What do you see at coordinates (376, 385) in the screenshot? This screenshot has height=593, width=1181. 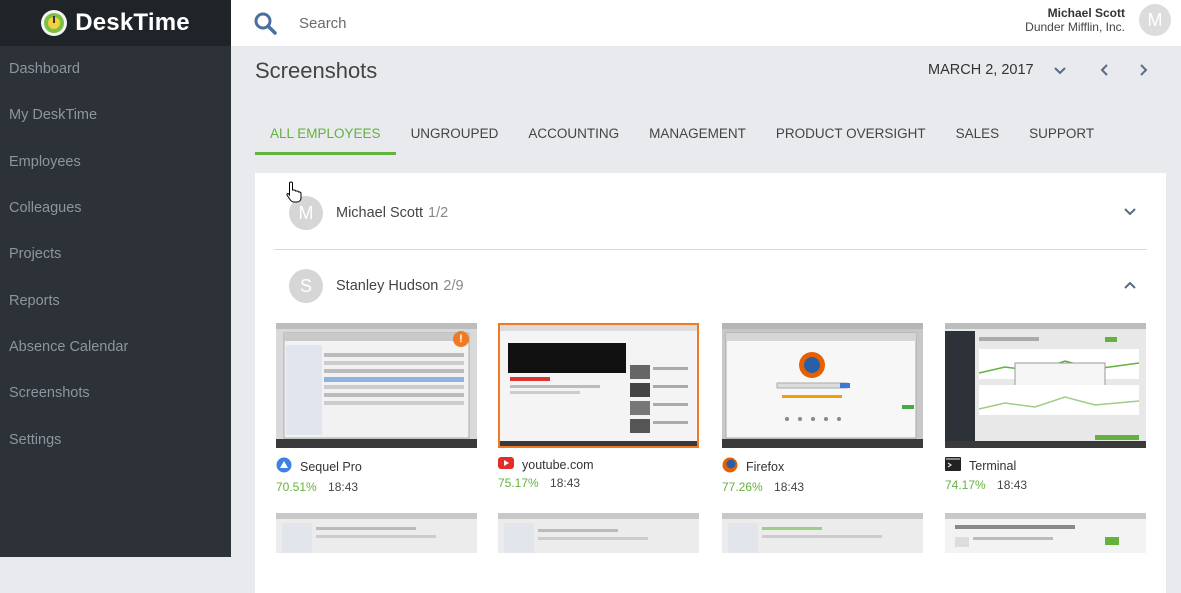 I see `screenshot-thumbnail: !` at bounding box center [376, 385].